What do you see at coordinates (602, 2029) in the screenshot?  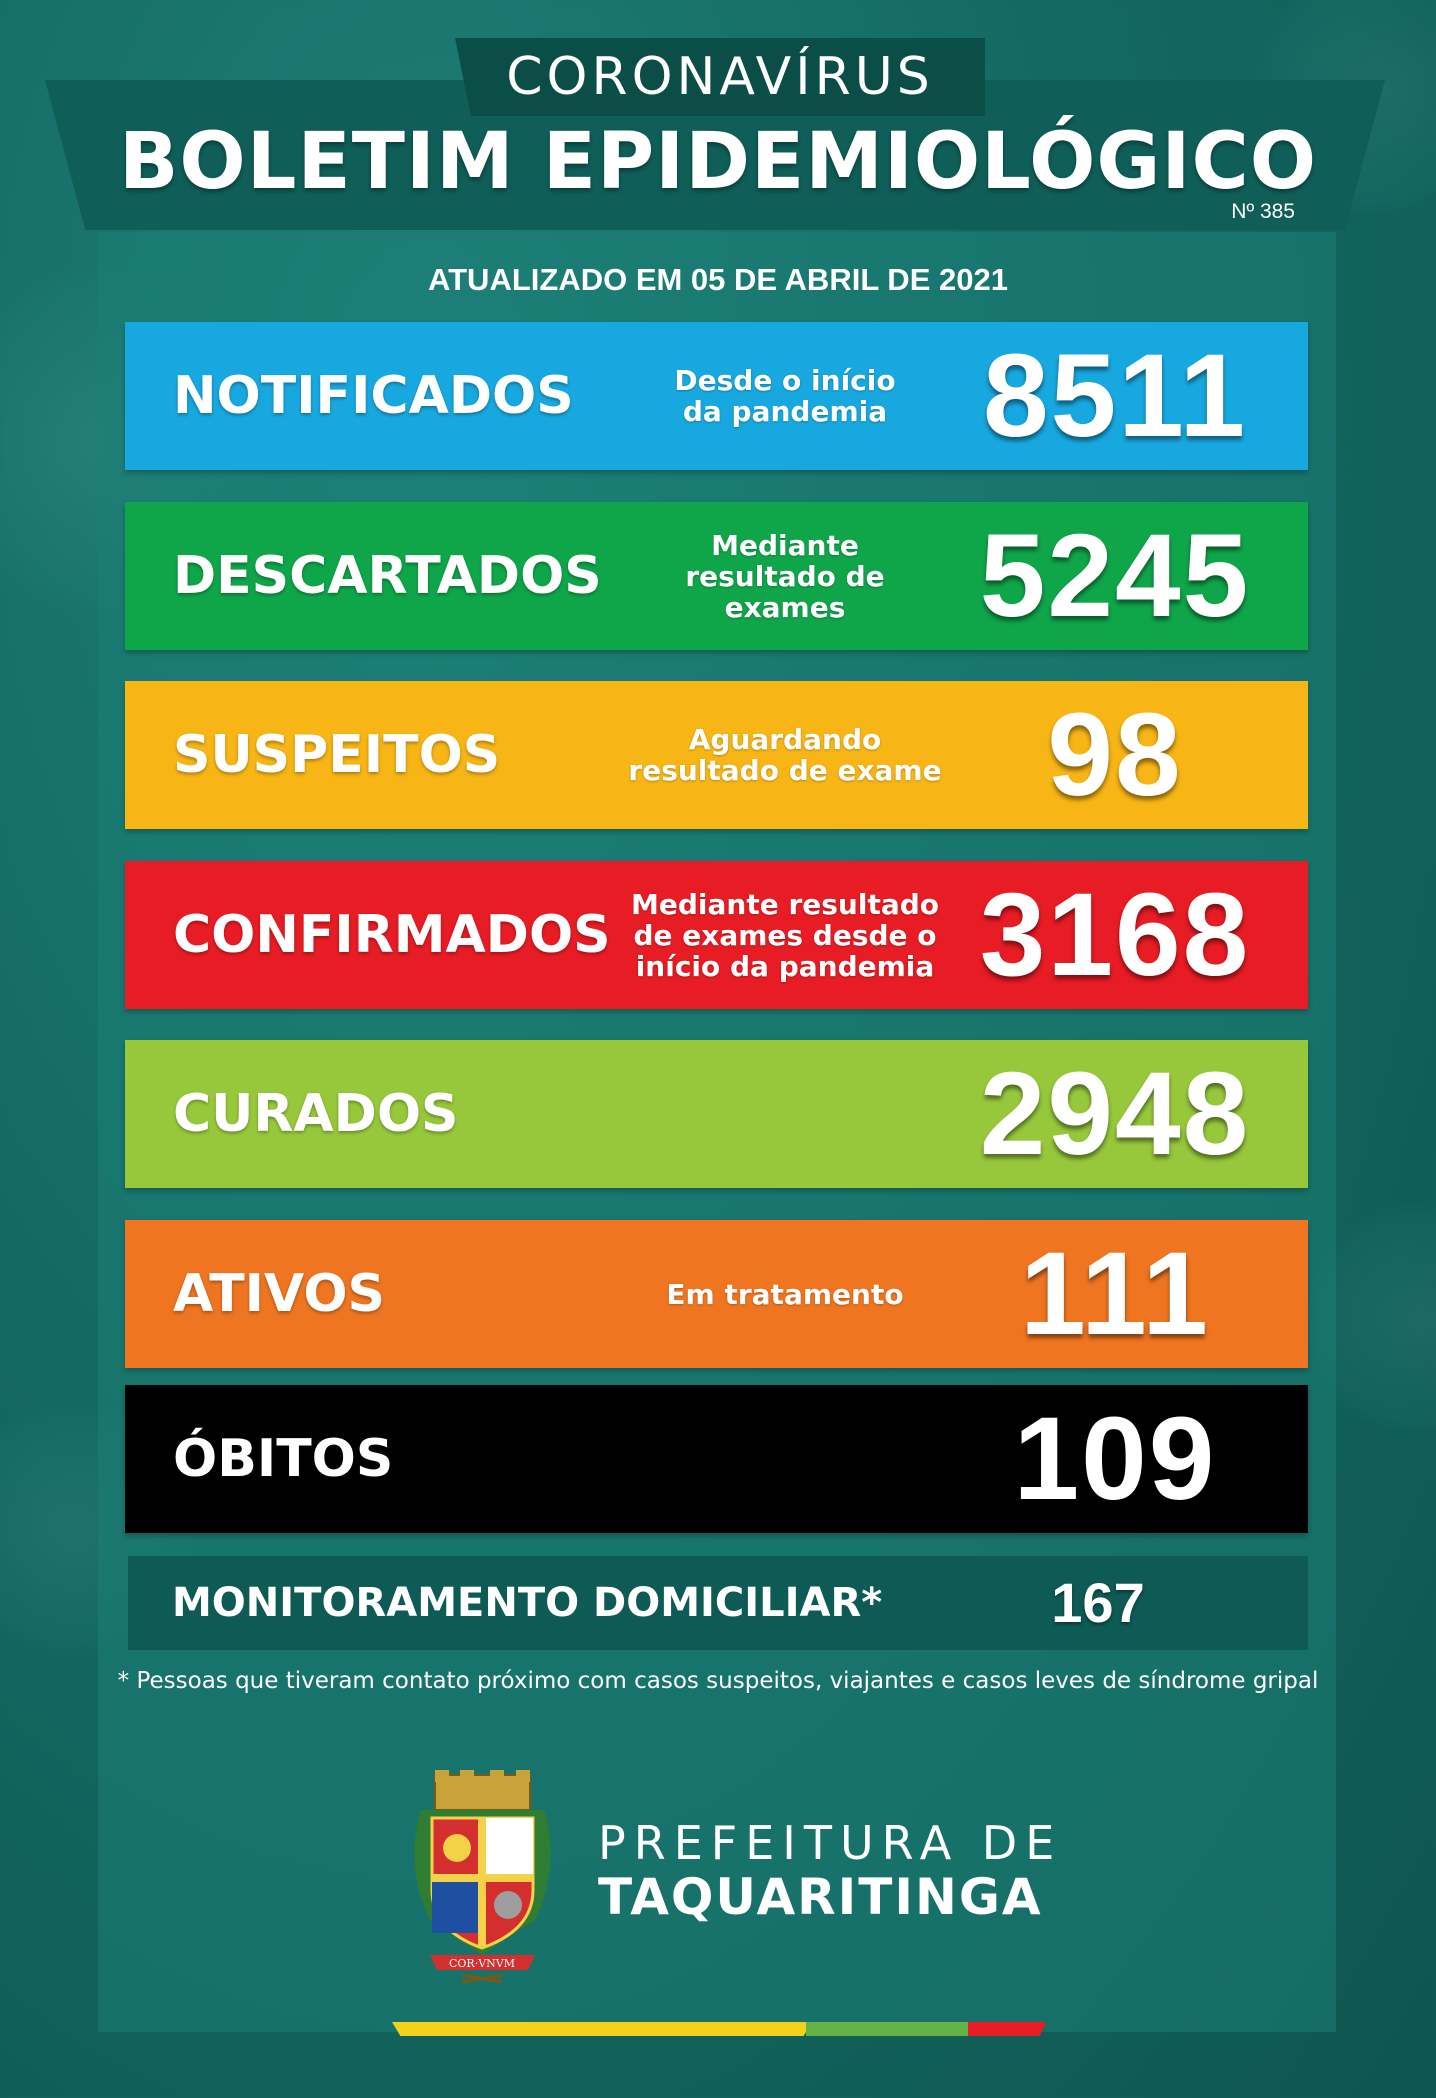 I see `stripe-yellow` at bounding box center [602, 2029].